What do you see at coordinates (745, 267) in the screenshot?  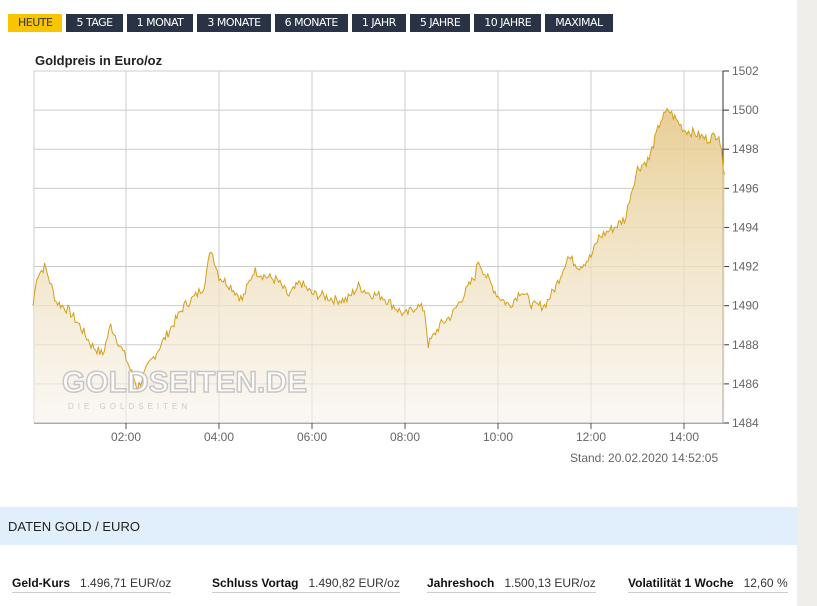 I see `ytick-label: 1492` at bounding box center [745, 267].